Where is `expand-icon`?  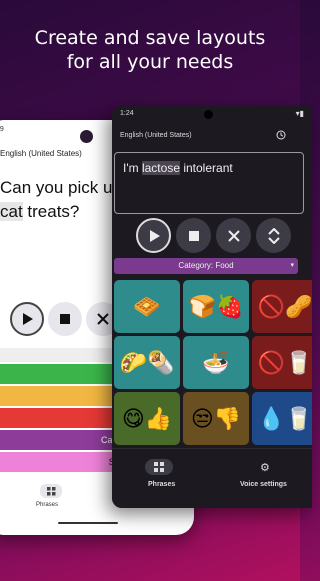 expand-icon is located at coordinates (273, 235).